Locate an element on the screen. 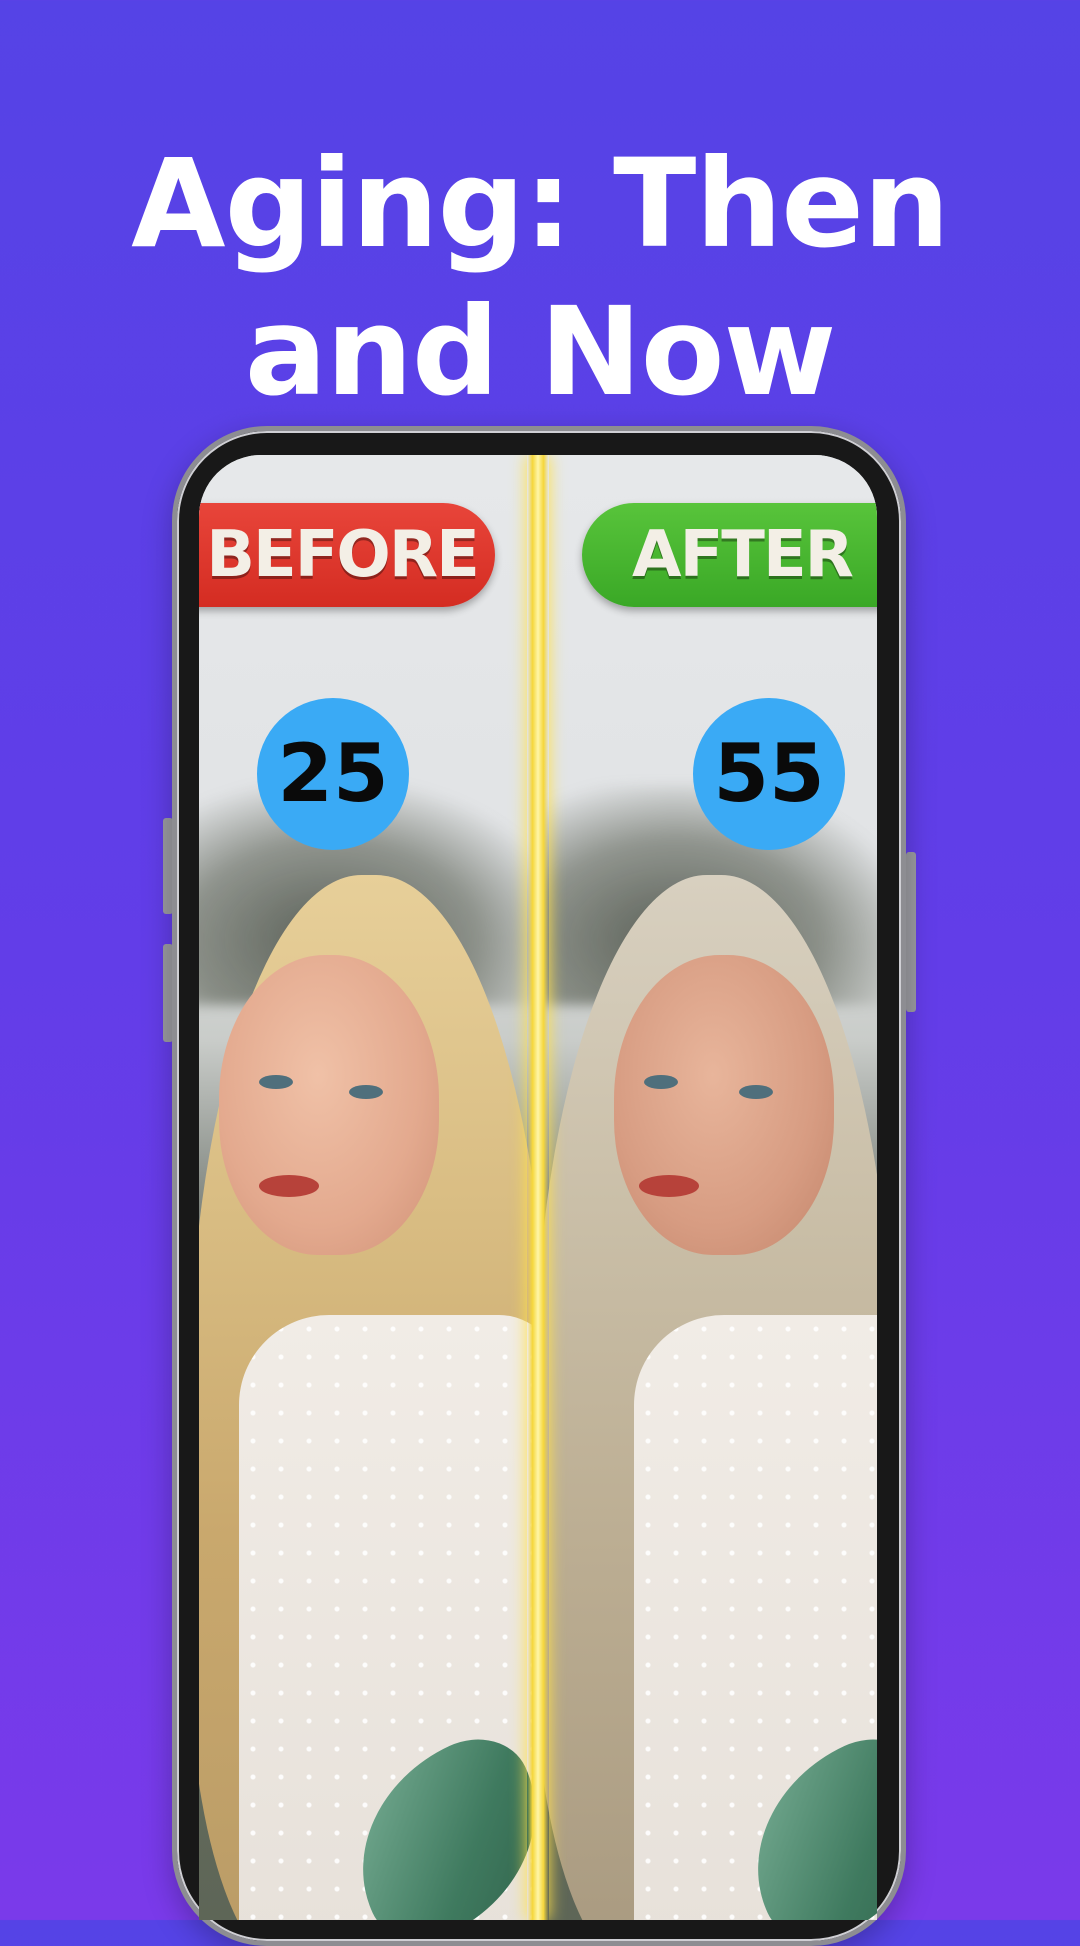 This screenshot has width=1080, height=1946. before-label: BEFORE is located at coordinates (347, 555).